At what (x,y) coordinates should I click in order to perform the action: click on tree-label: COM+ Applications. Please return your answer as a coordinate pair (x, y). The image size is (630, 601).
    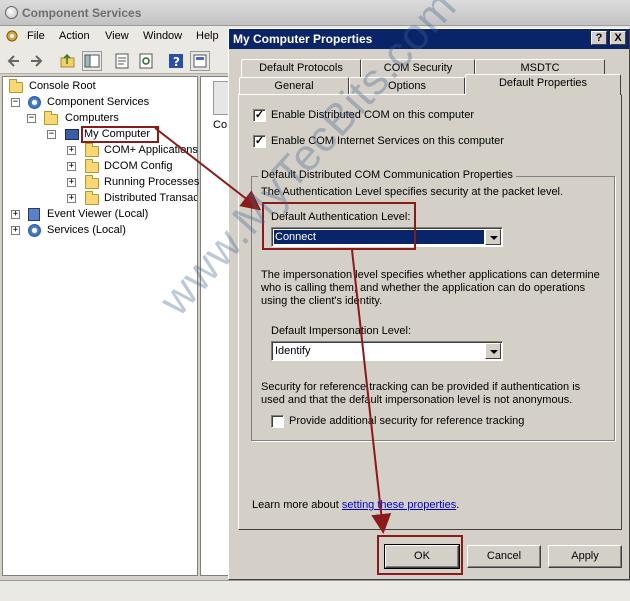
    Looking at the image, I should click on (151, 150).